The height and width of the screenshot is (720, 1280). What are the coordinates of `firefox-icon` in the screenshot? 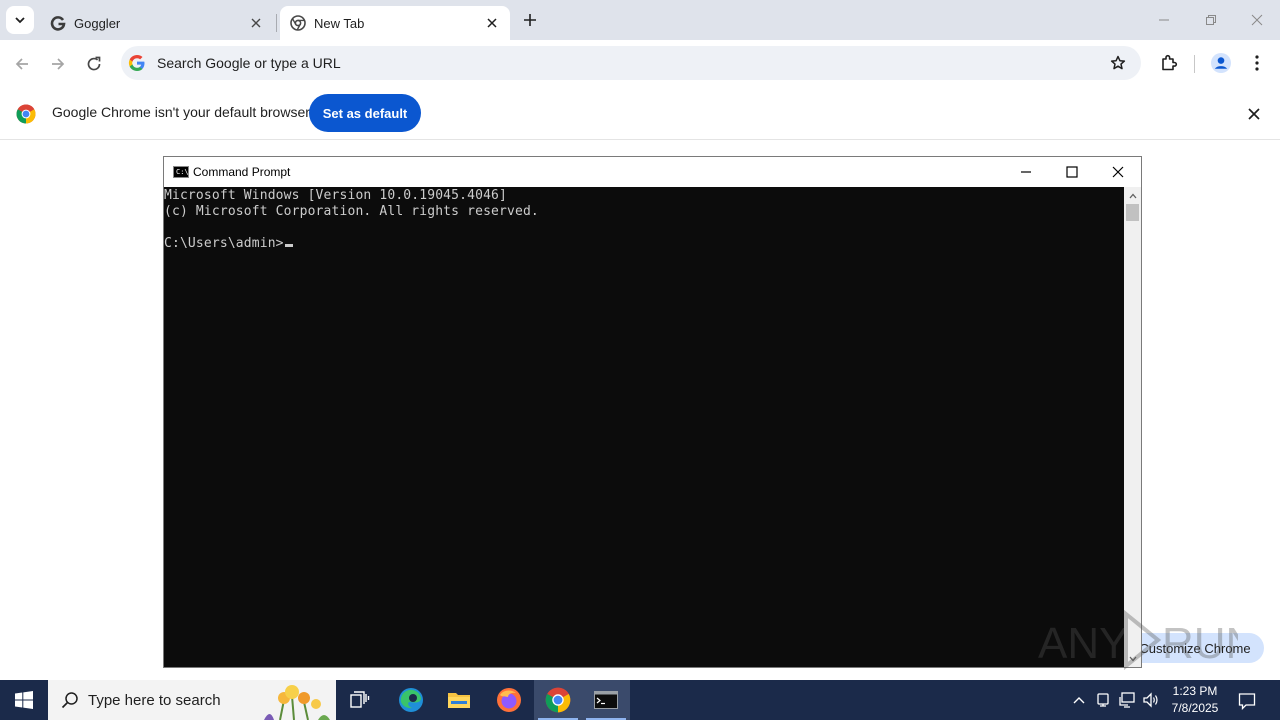 It's located at (509, 700).